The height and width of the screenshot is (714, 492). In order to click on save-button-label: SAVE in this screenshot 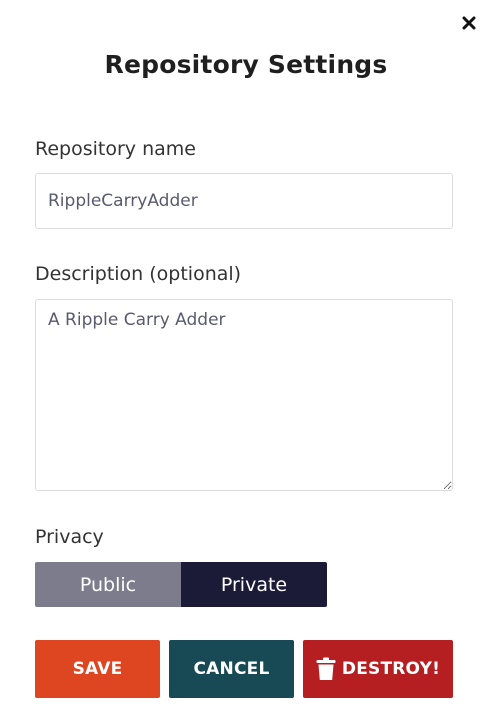, I will do `click(97, 669)`.